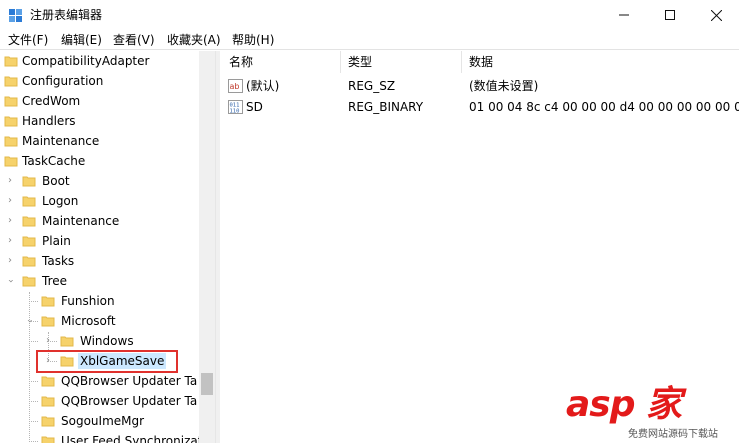 This screenshot has width=739, height=443. Describe the element at coordinates (86, 61) in the screenshot. I see `tree-item-label: CompatibilityAdapter` at that location.